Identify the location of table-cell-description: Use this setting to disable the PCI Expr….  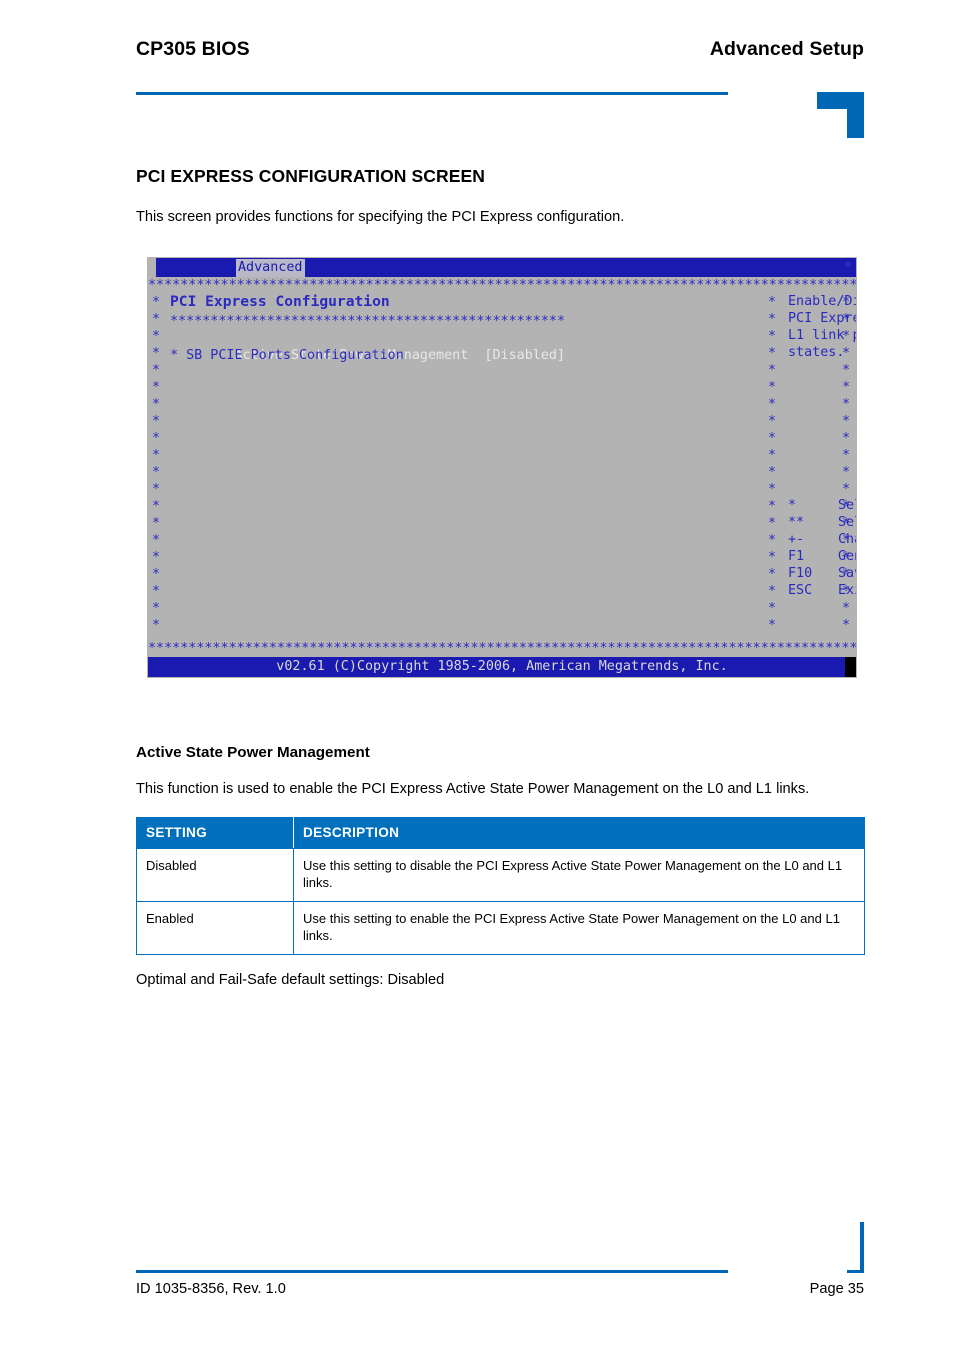
(579, 875).